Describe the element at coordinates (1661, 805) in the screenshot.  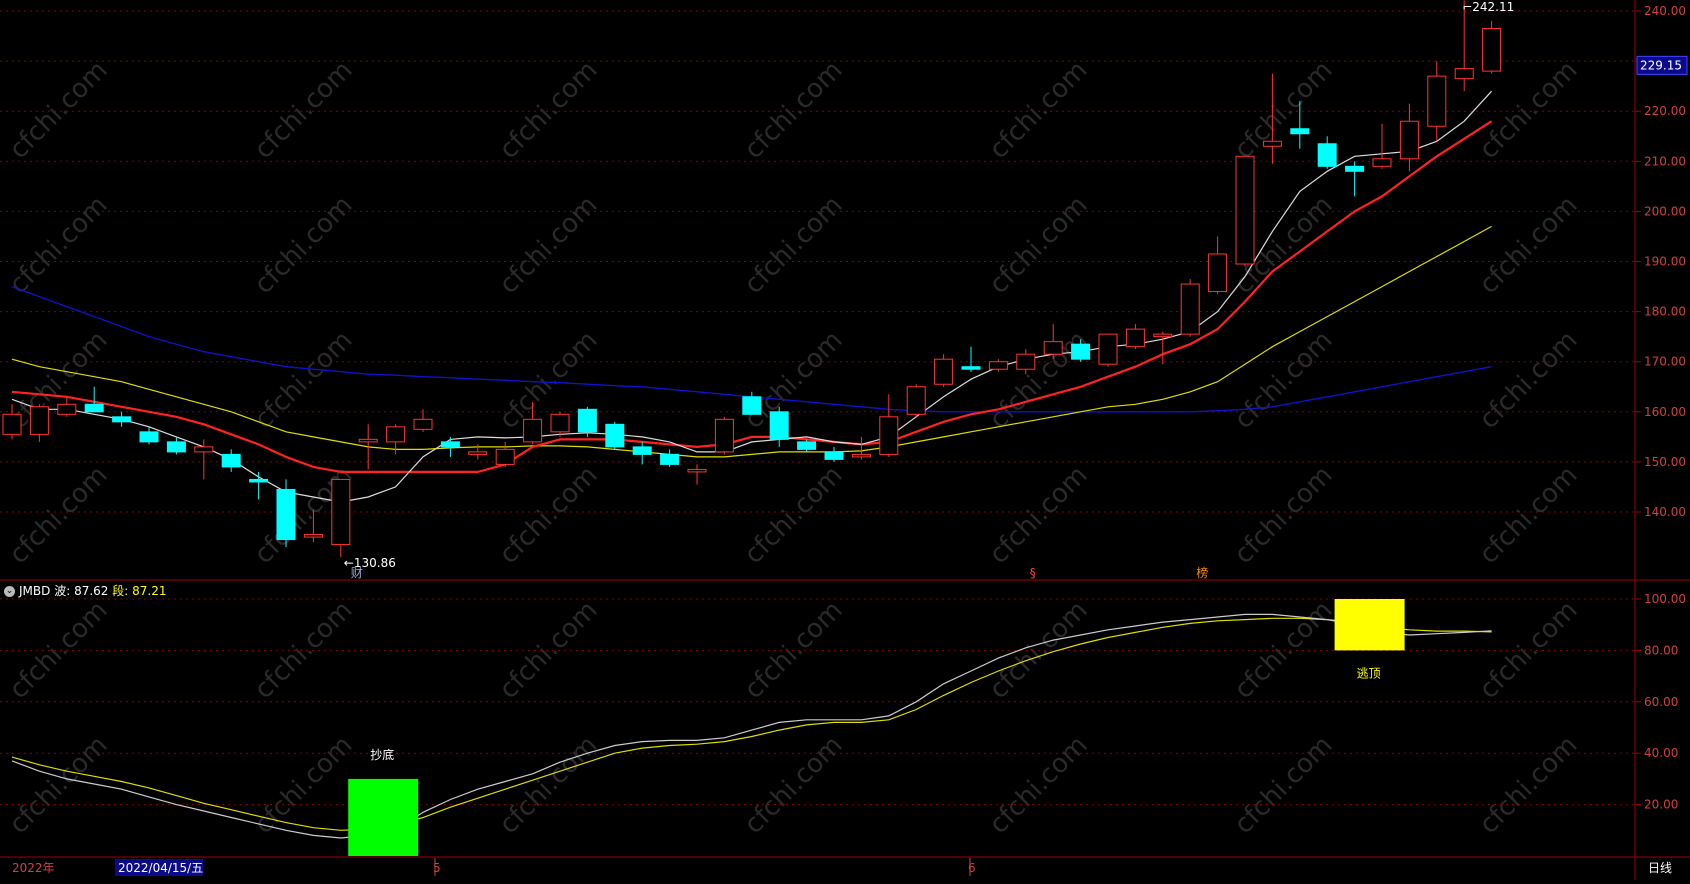
I see `indicator-tick-label: 20.00` at that location.